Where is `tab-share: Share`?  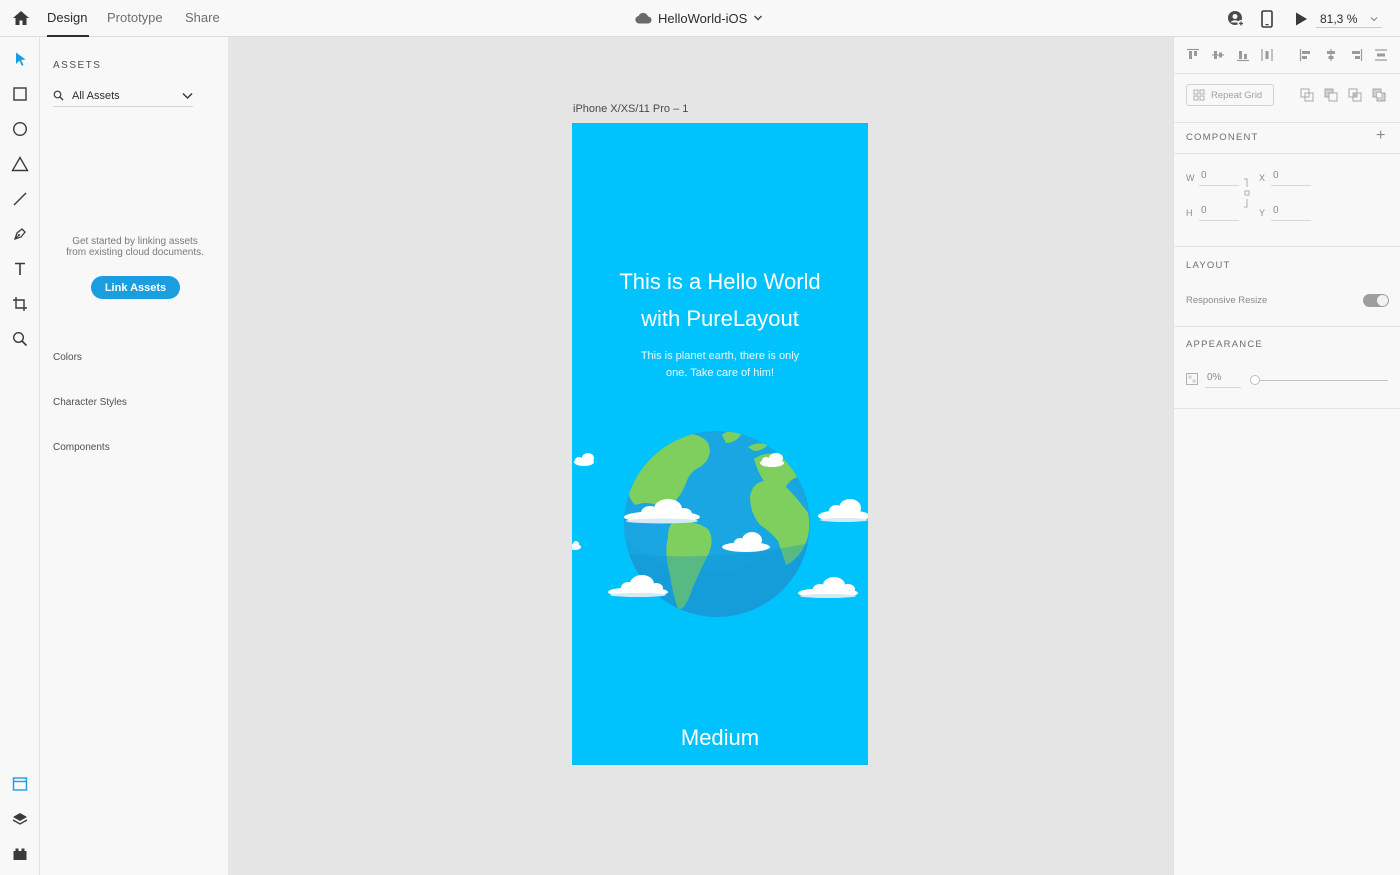 tab-share: Share is located at coordinates (202, 17).